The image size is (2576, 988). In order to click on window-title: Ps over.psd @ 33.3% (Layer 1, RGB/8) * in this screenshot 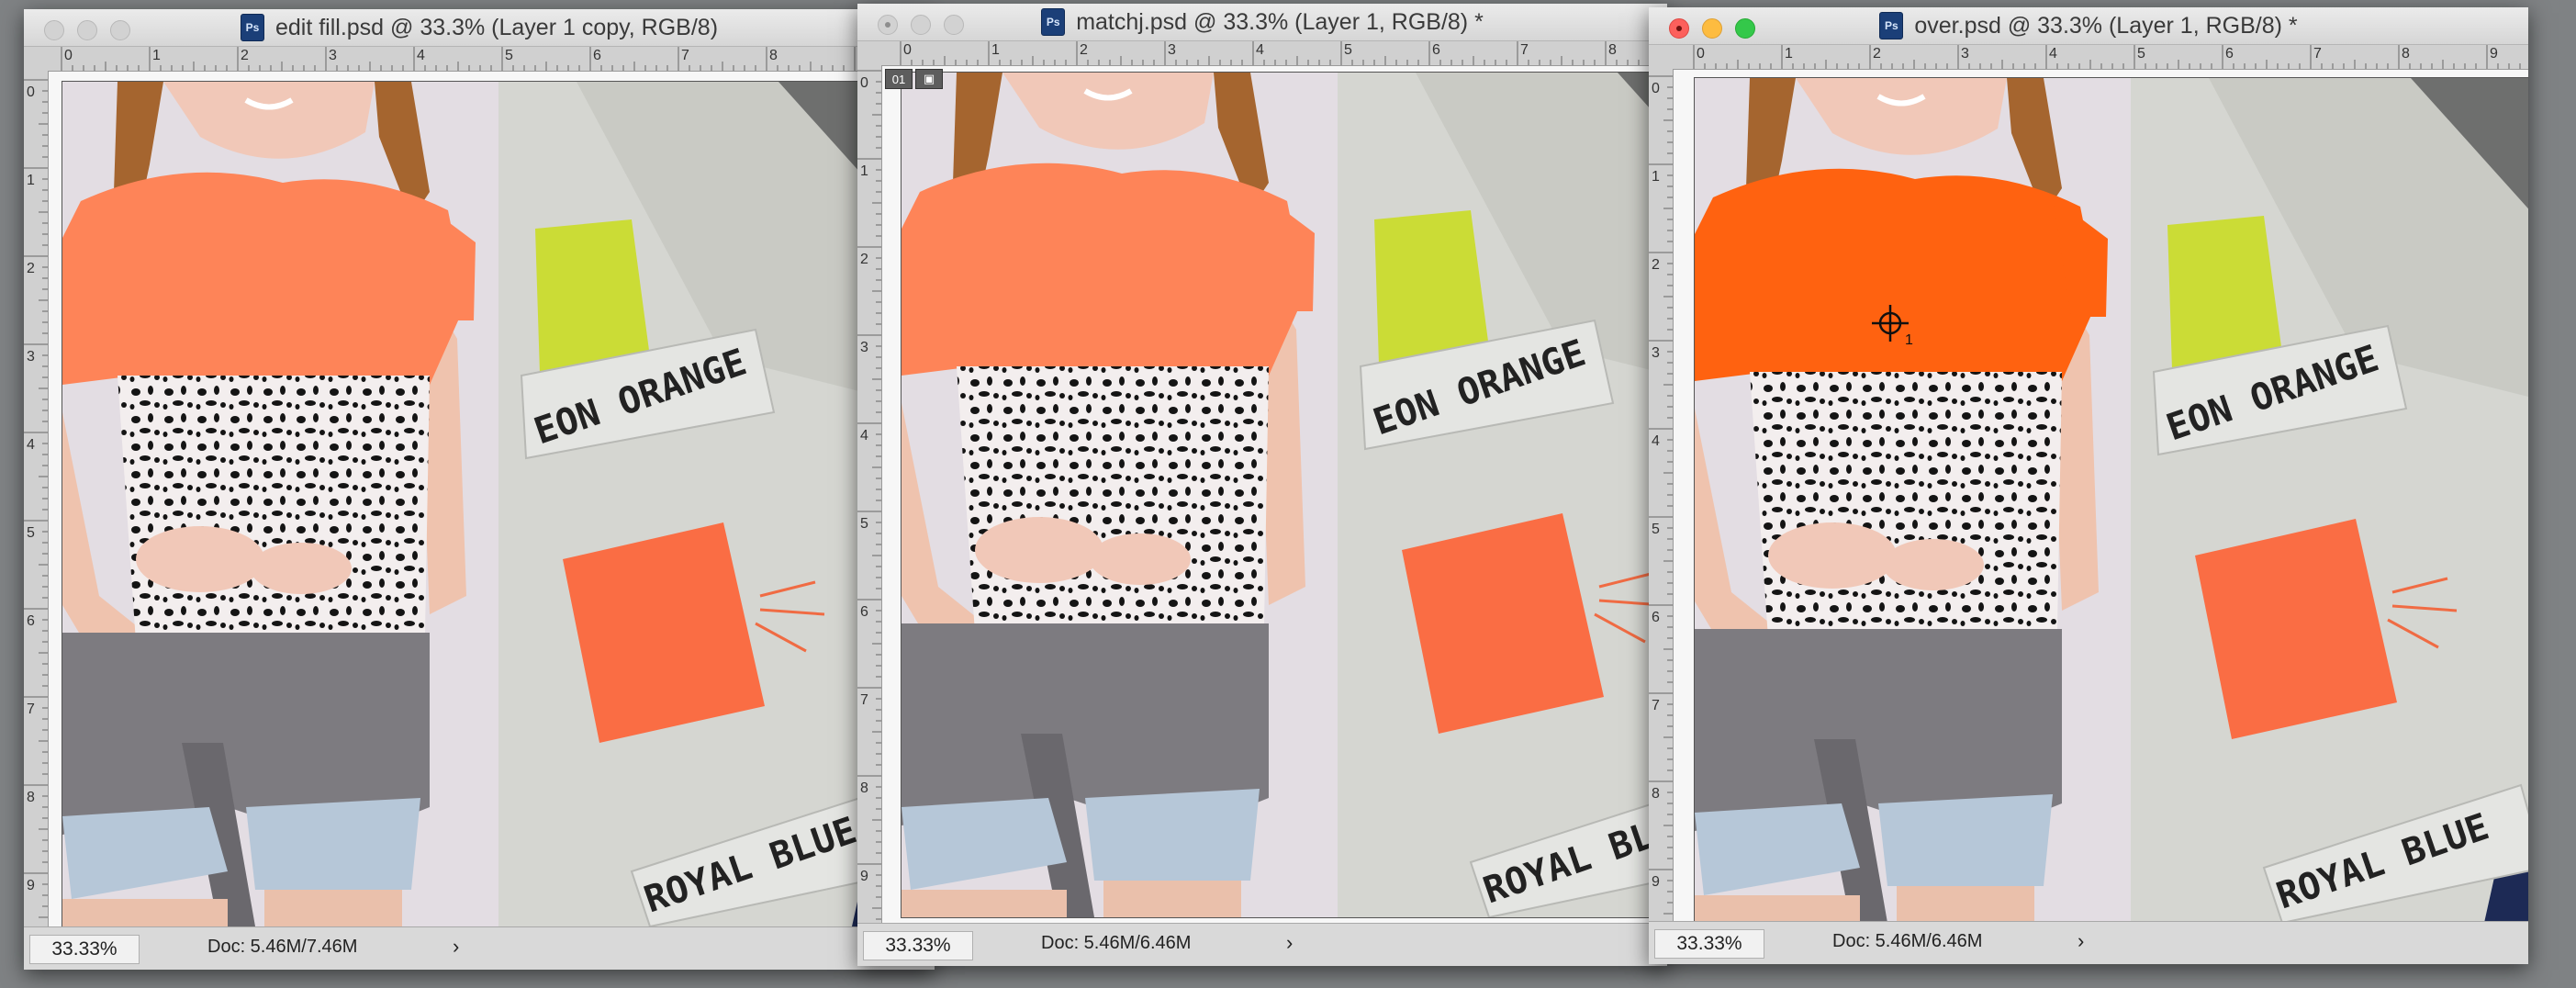, I will do `click(2088, 25)`.